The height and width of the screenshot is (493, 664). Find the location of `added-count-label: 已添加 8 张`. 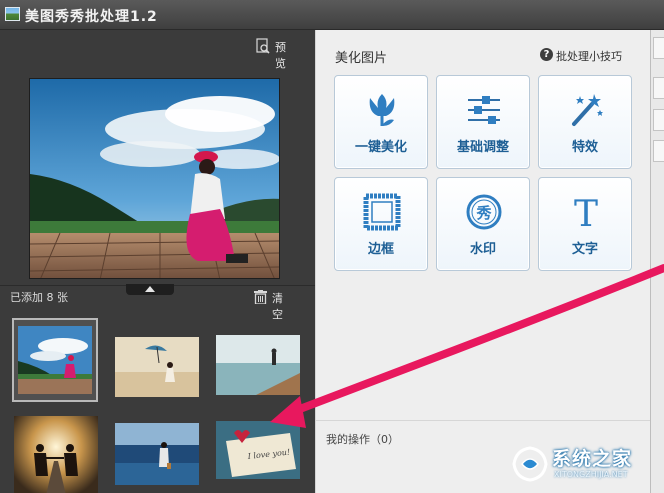

added-count-label: 已添加 8 张 is located at coordinates (39, 297).